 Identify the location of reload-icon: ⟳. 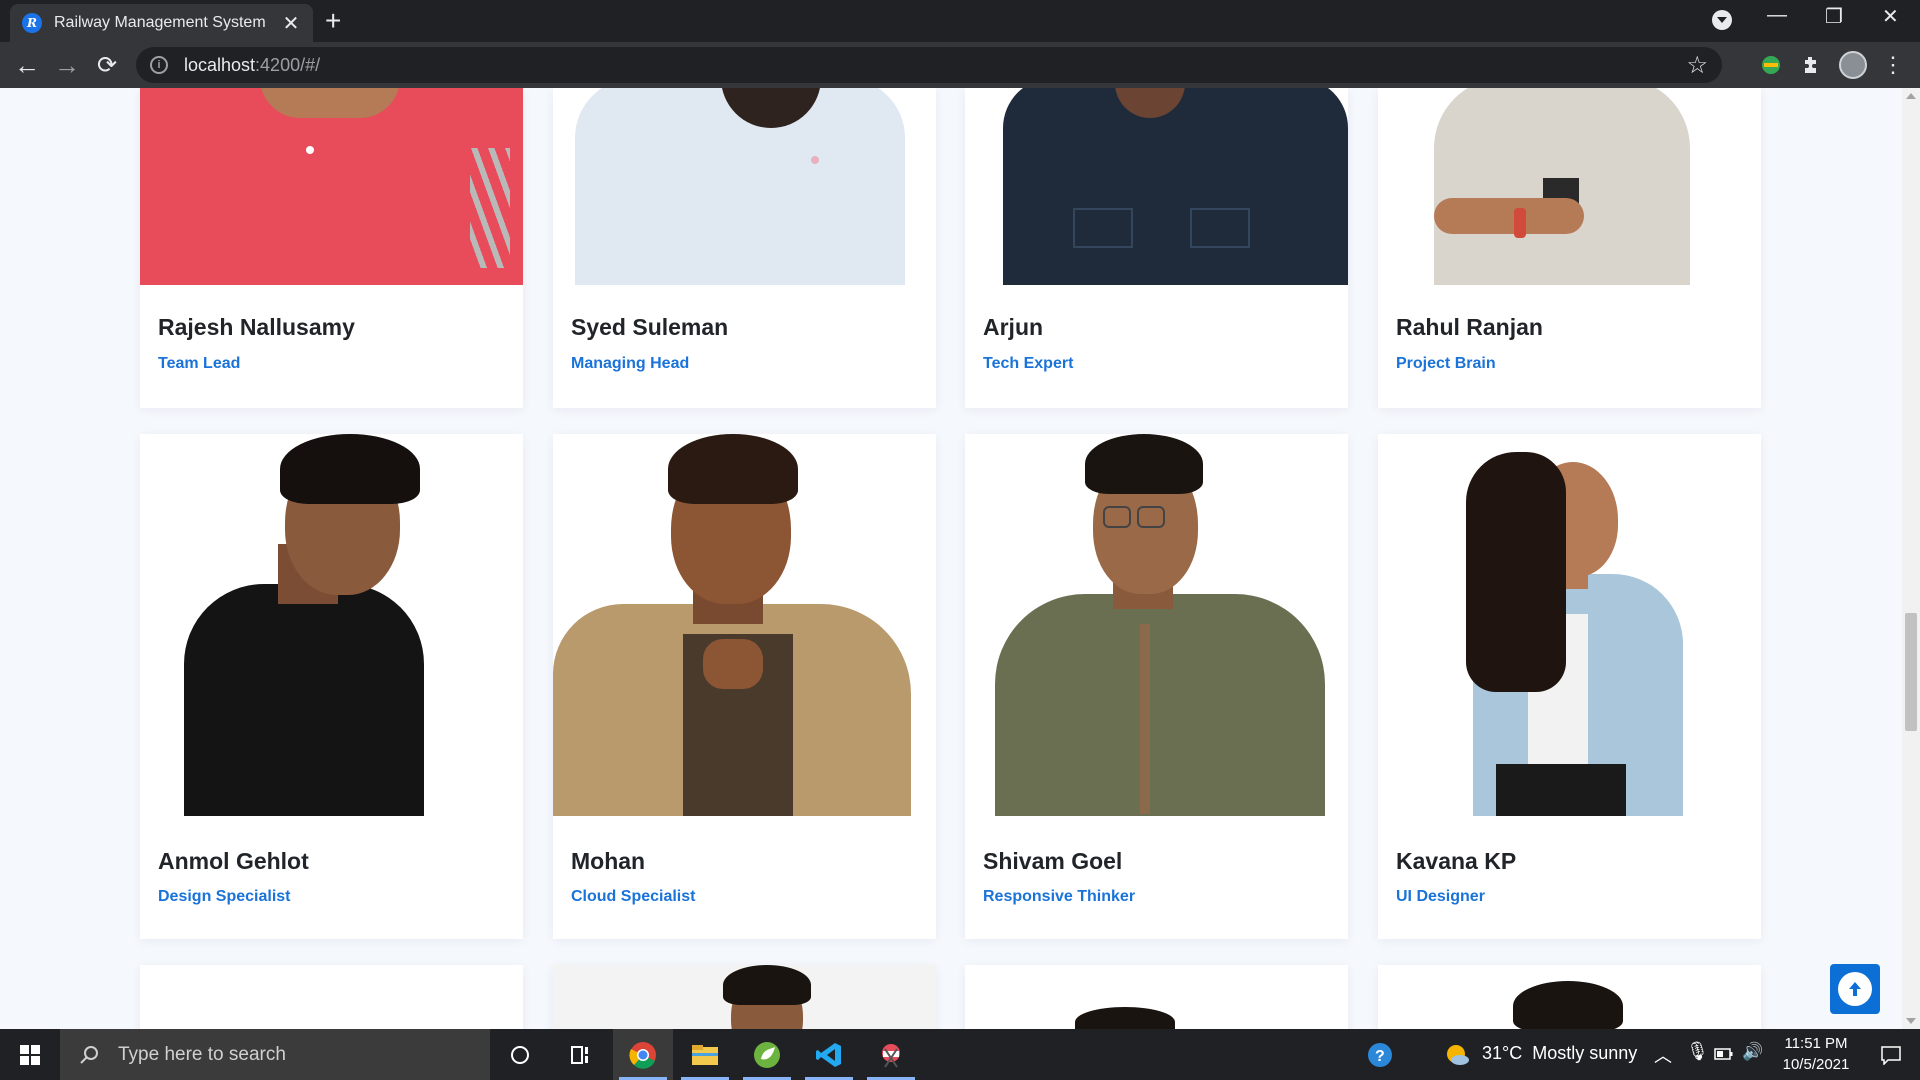
(107, 65).